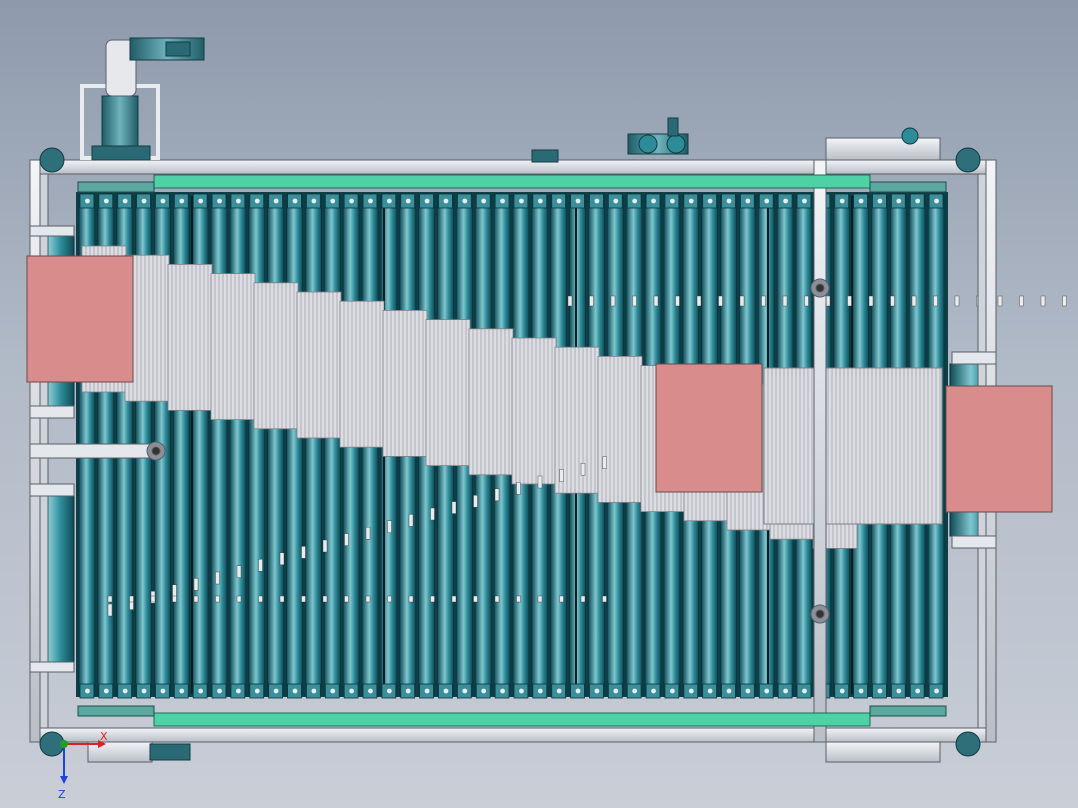 This screenshot has height=808, width=1078. Describe the element at coordinates (709, 428) in the screenshot. I see `product-box-middle` at that location.